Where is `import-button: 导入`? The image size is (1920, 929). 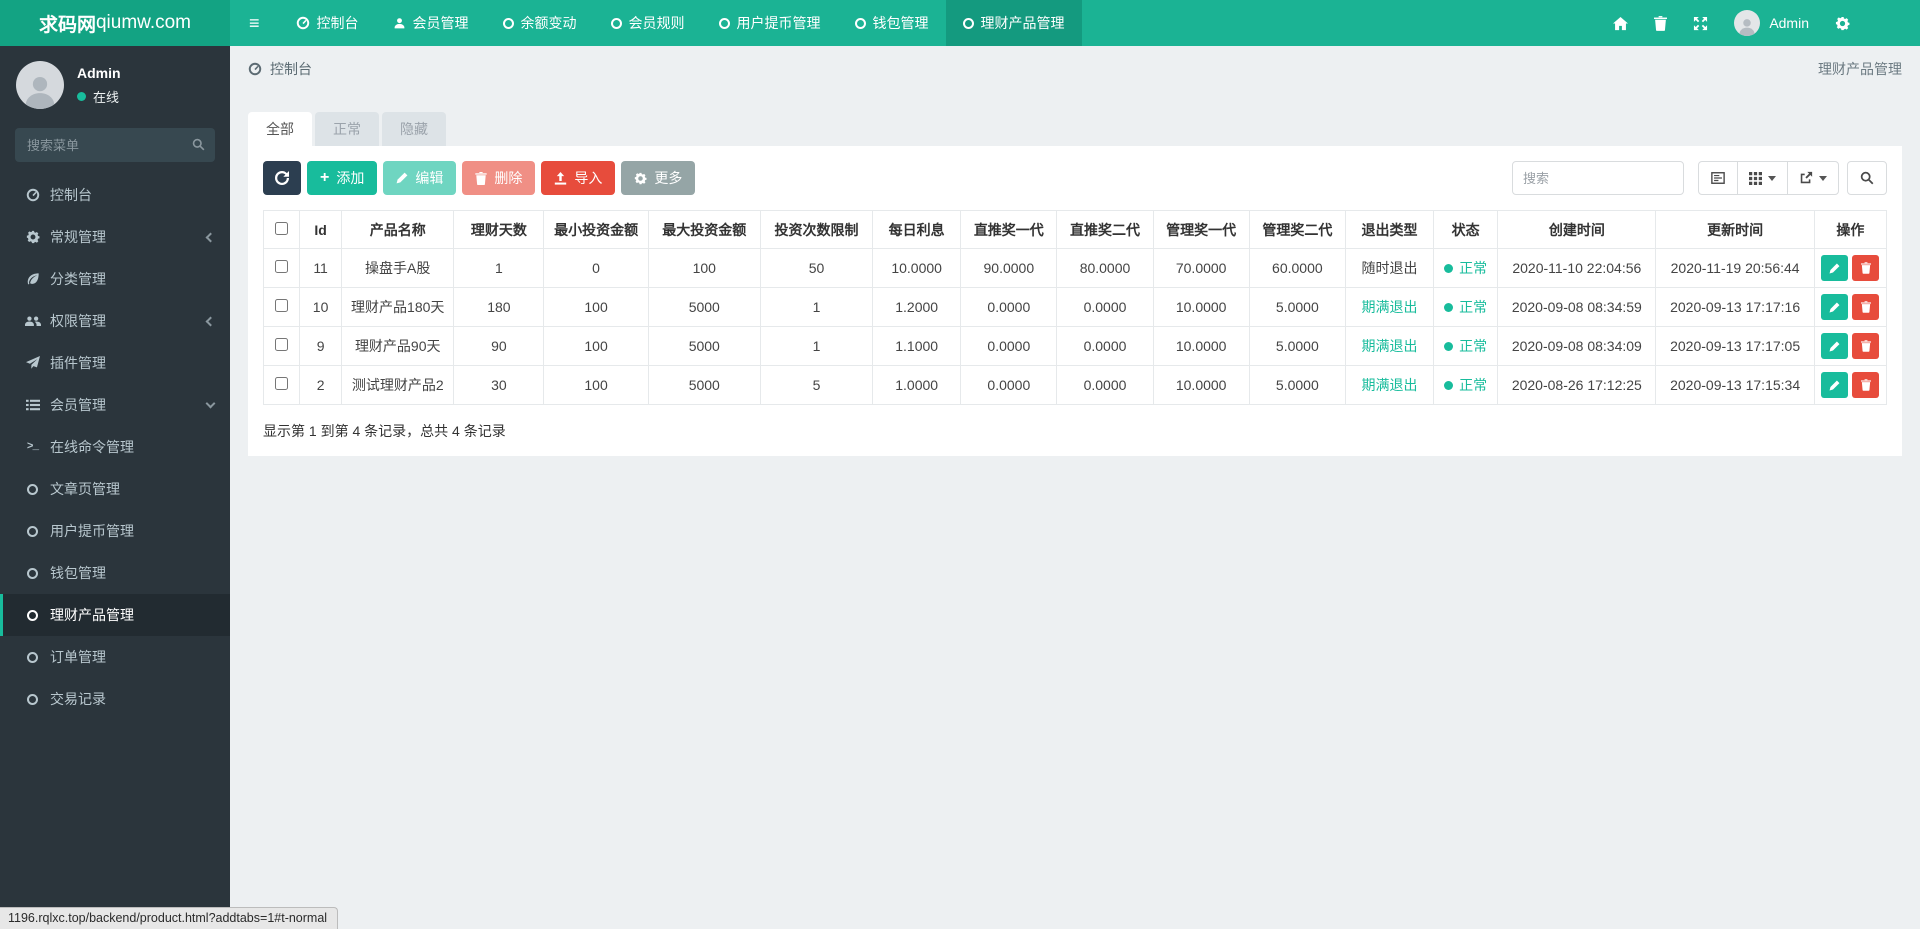 import-button: 导入 is located at coordinates (578, 178).